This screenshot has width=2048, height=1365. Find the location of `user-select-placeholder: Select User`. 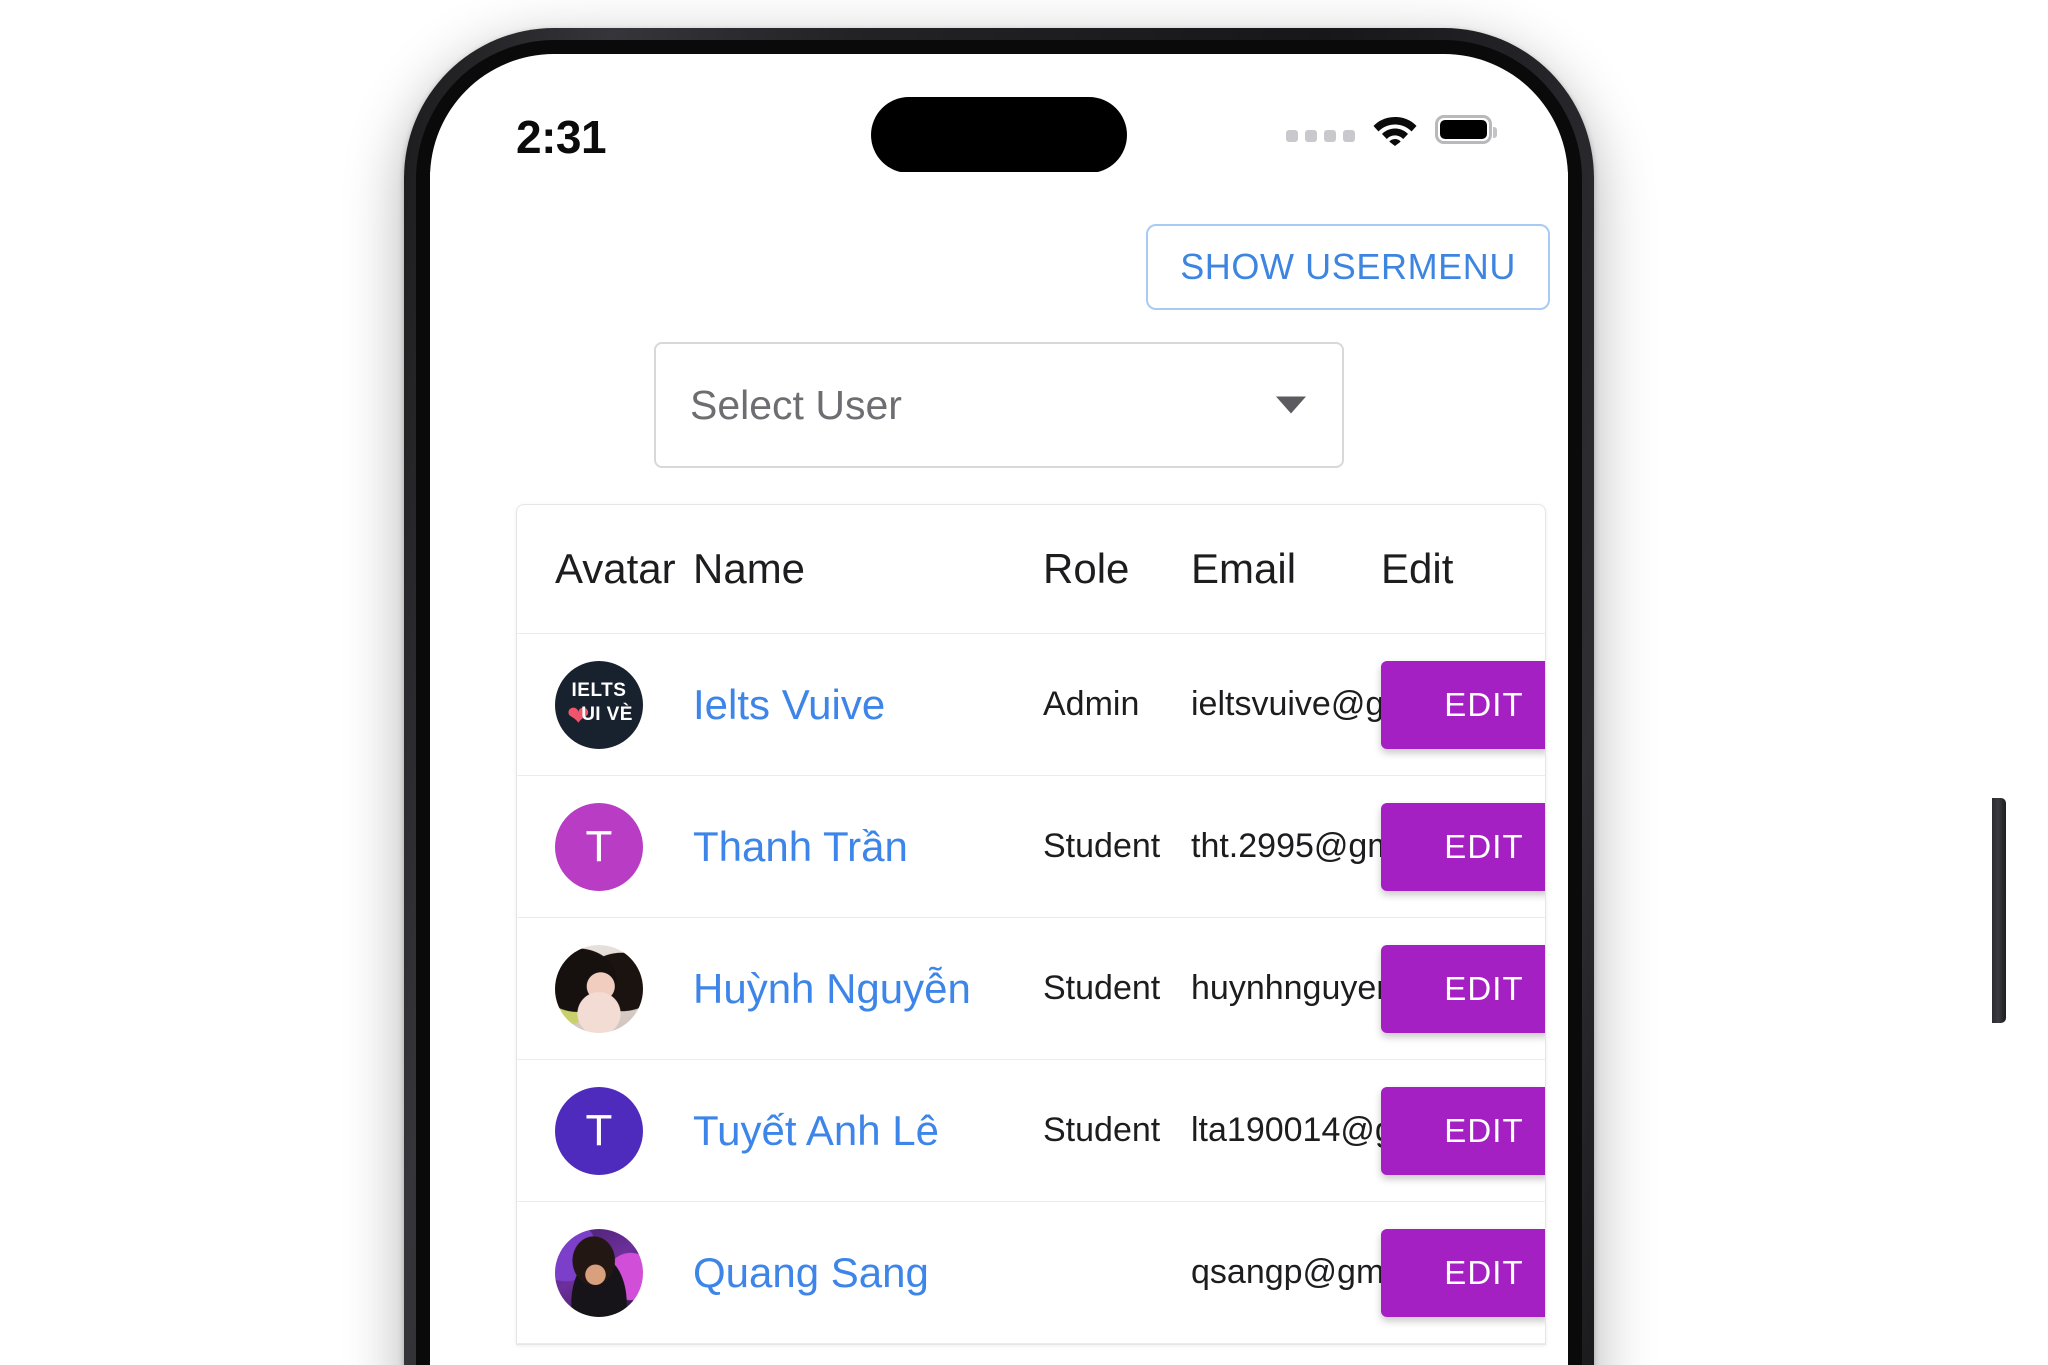

user-select-placeholder: Select User is located at coordinates (796, 404).